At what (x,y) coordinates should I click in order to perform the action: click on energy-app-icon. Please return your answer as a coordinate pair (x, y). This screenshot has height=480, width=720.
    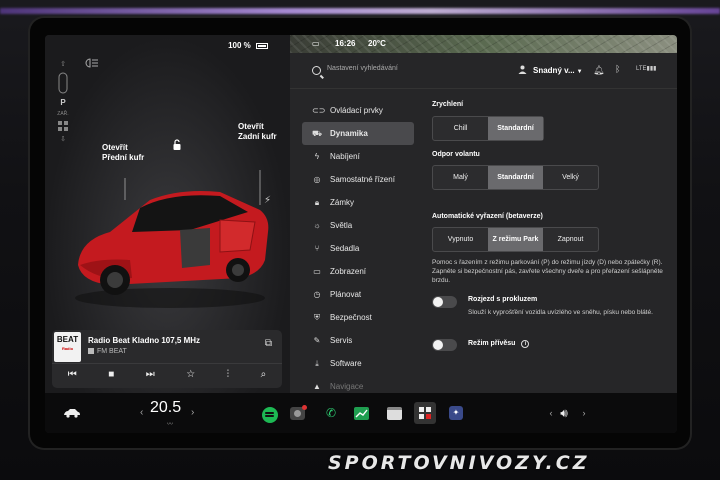
    Looking at the image, I should click on (361, 413).